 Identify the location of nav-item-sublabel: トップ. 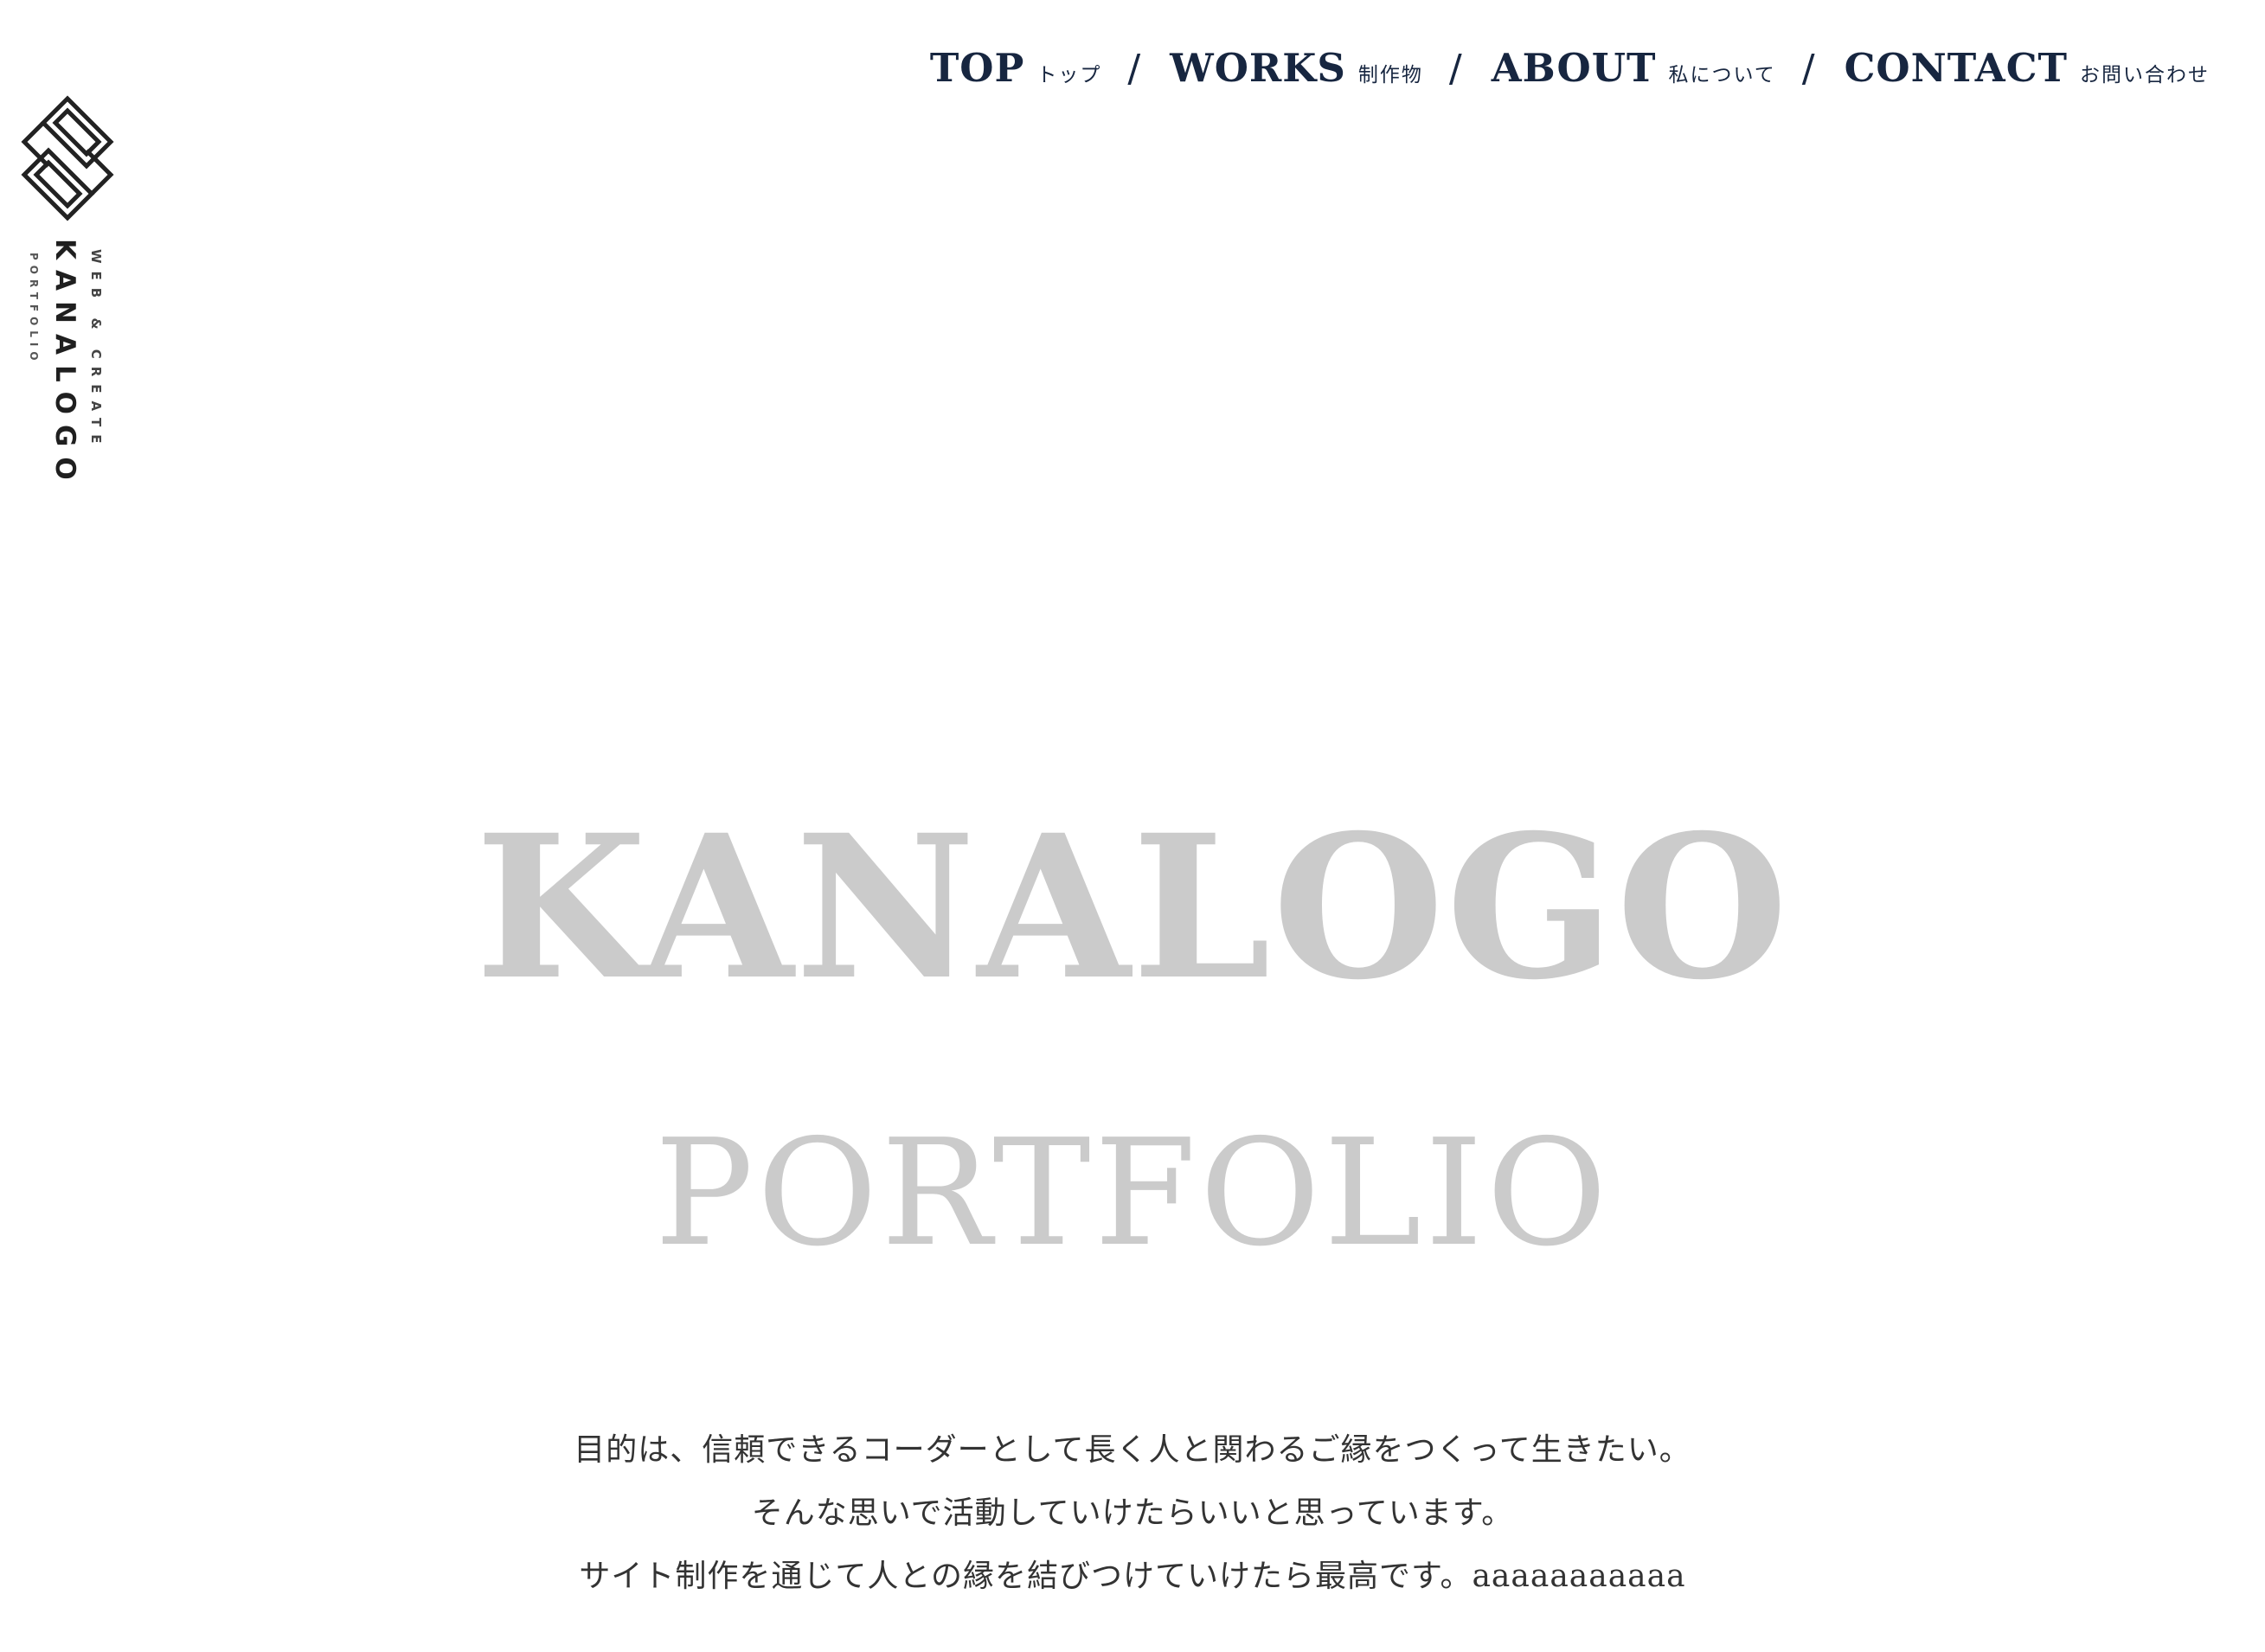
(1069, 75).